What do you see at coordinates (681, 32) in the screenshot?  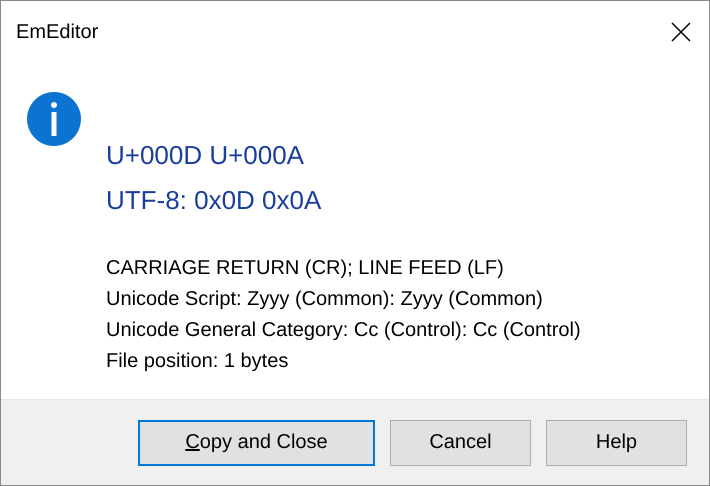 I see `close-icon` at bounding box center [681, 32].